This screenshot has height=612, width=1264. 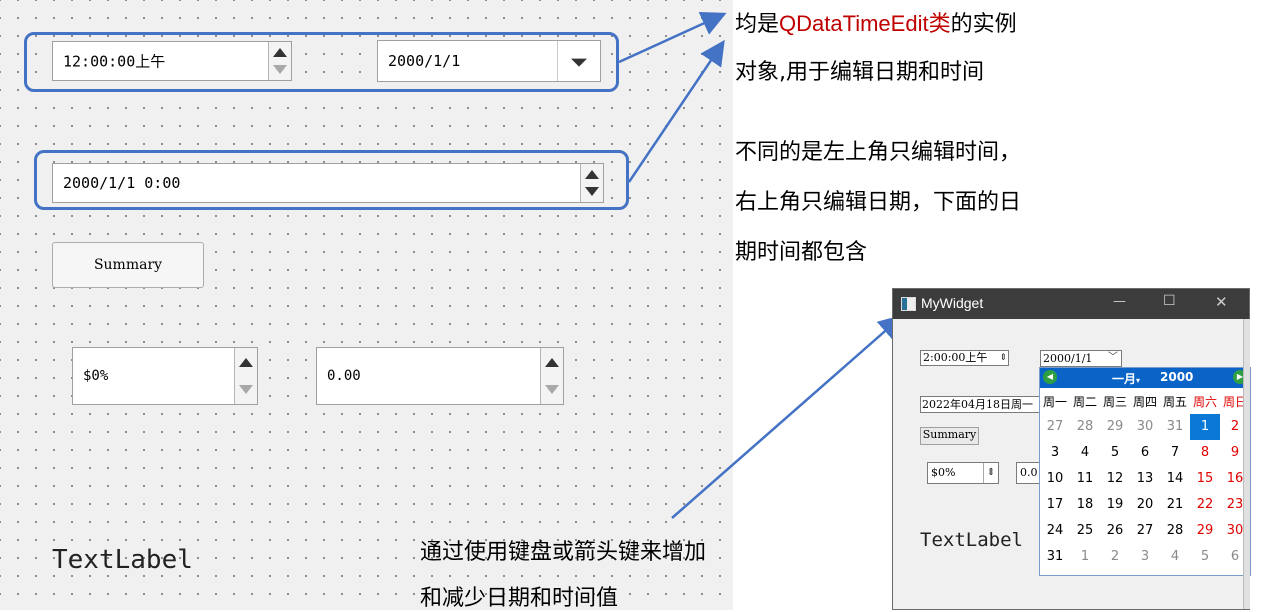 I want to click on annotation-top-a: 均是, so click(x=757, y=24).